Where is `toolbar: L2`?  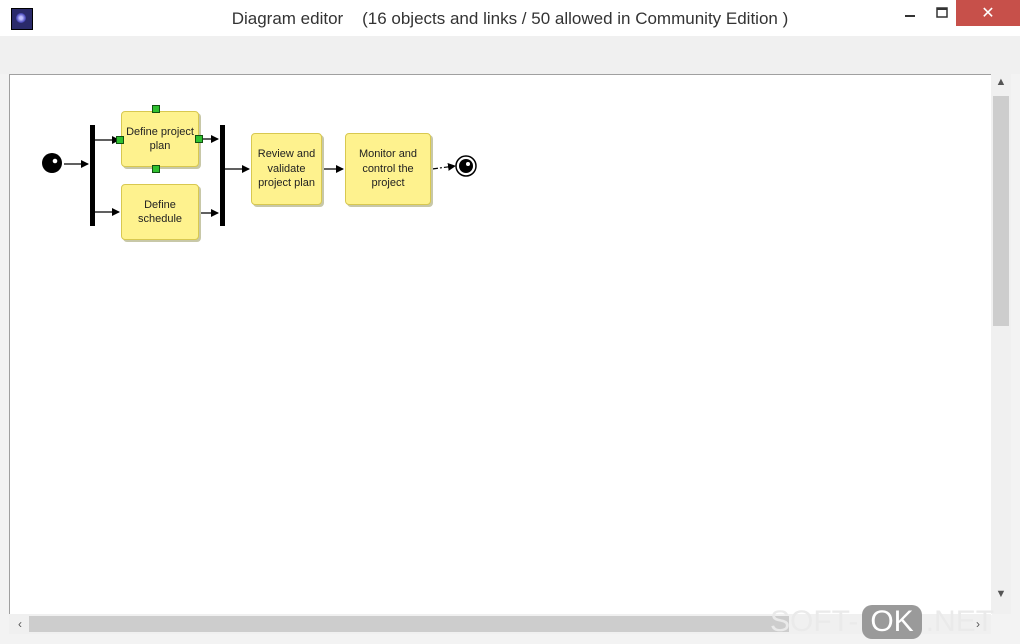 toolbar: L2 is located at coordinates (510, 70).